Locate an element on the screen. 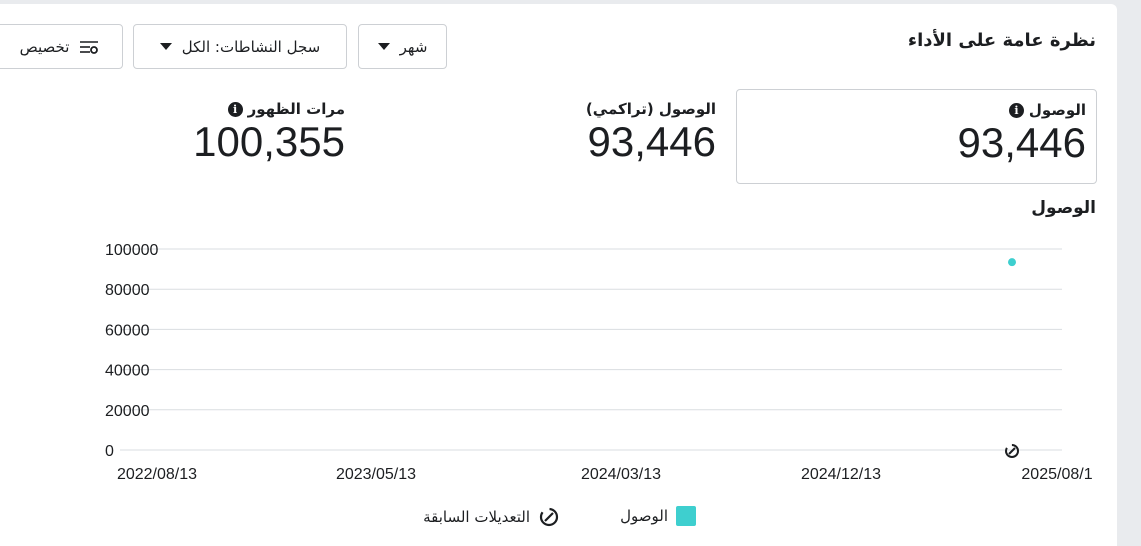 This screenshot has width=1141, height=546. legend-item-edits: التعديلات السابقة is located at coordinates (491, 517).